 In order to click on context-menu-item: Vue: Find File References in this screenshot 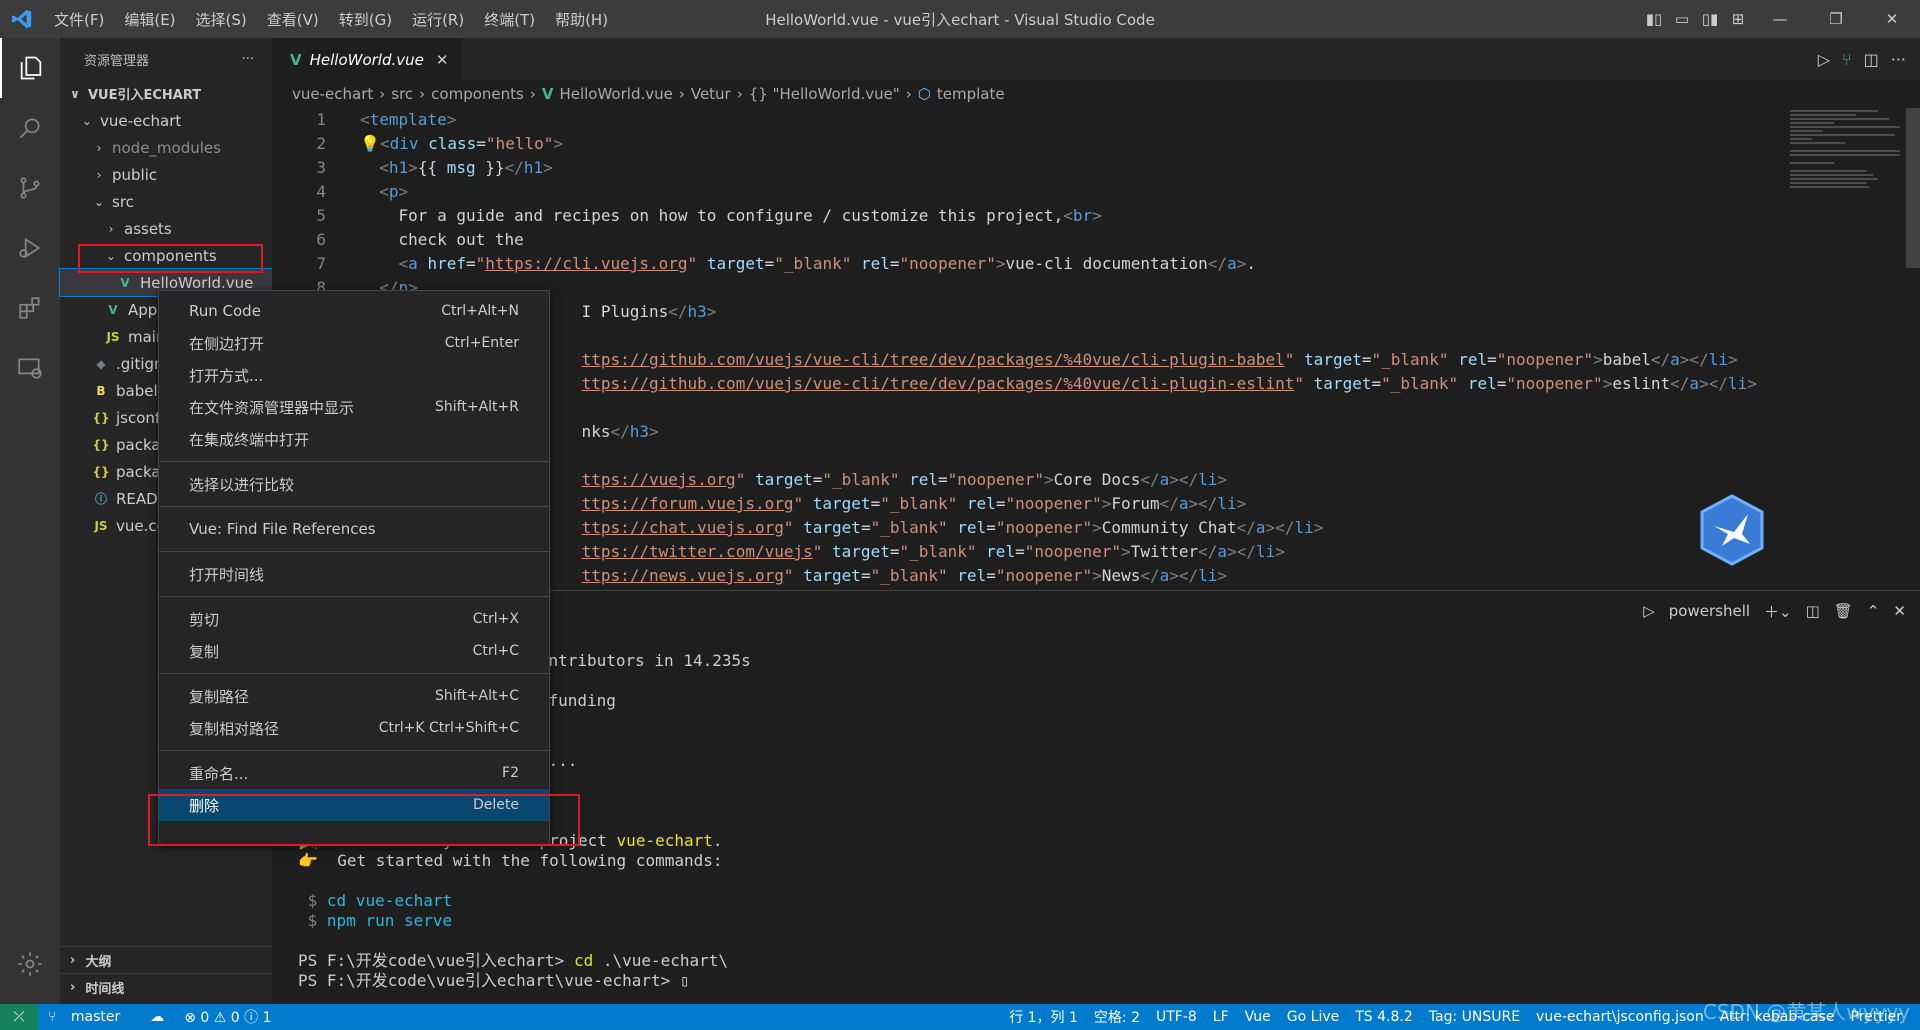, I will do `click(354, 529)`.